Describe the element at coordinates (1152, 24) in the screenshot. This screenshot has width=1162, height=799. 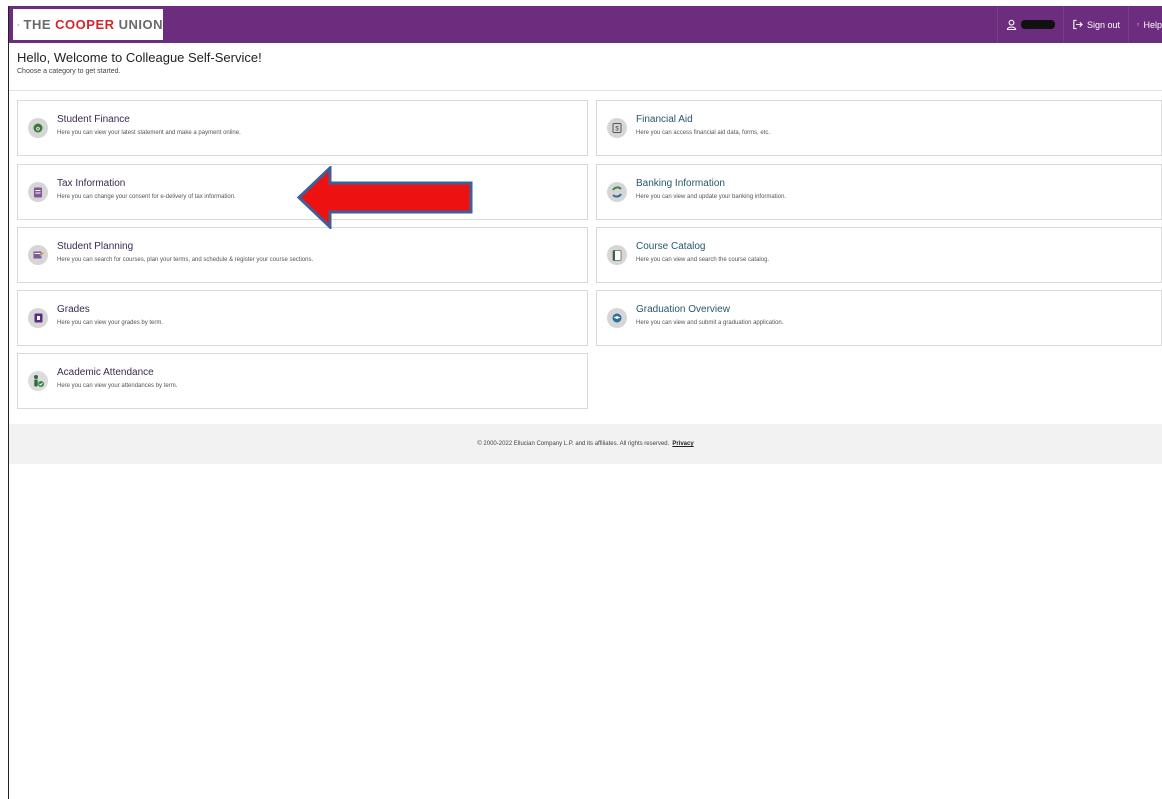
I see `help-label: Help` at that location.